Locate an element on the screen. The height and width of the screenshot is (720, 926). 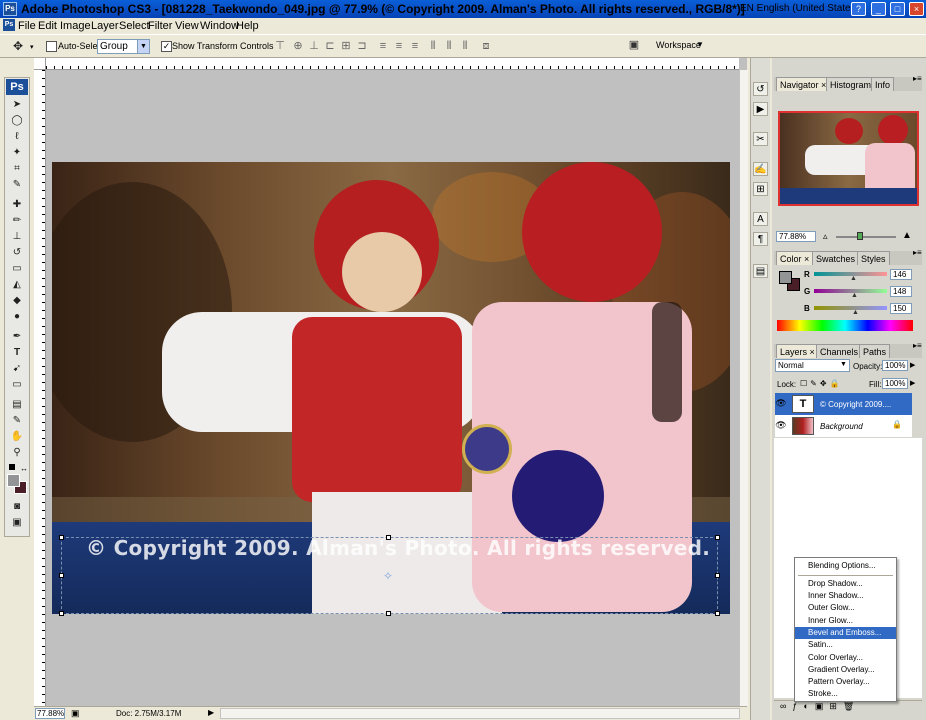
blur-tool-icon: ◆ is located at coordinates (17, 301).